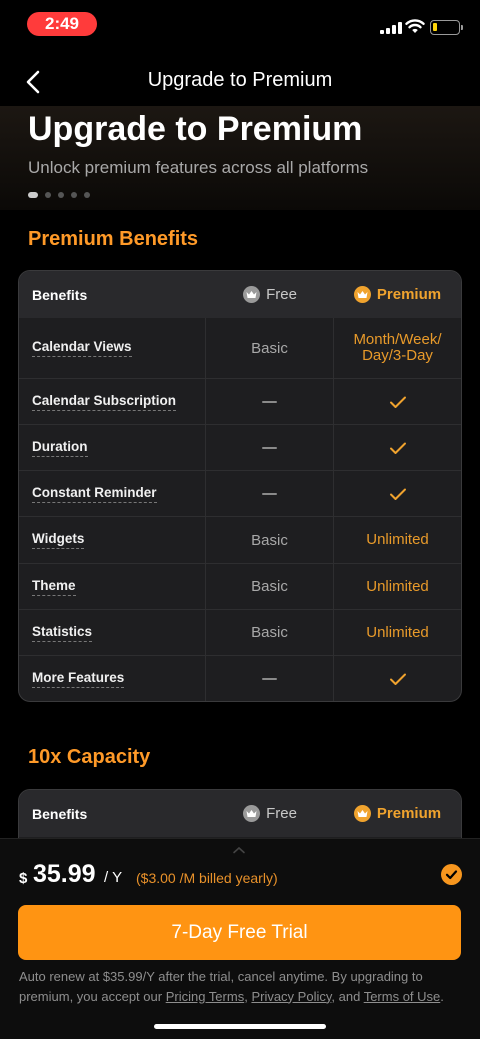  I want to click on privacy-policy-link: Privacy Policy, so click(291, 996).